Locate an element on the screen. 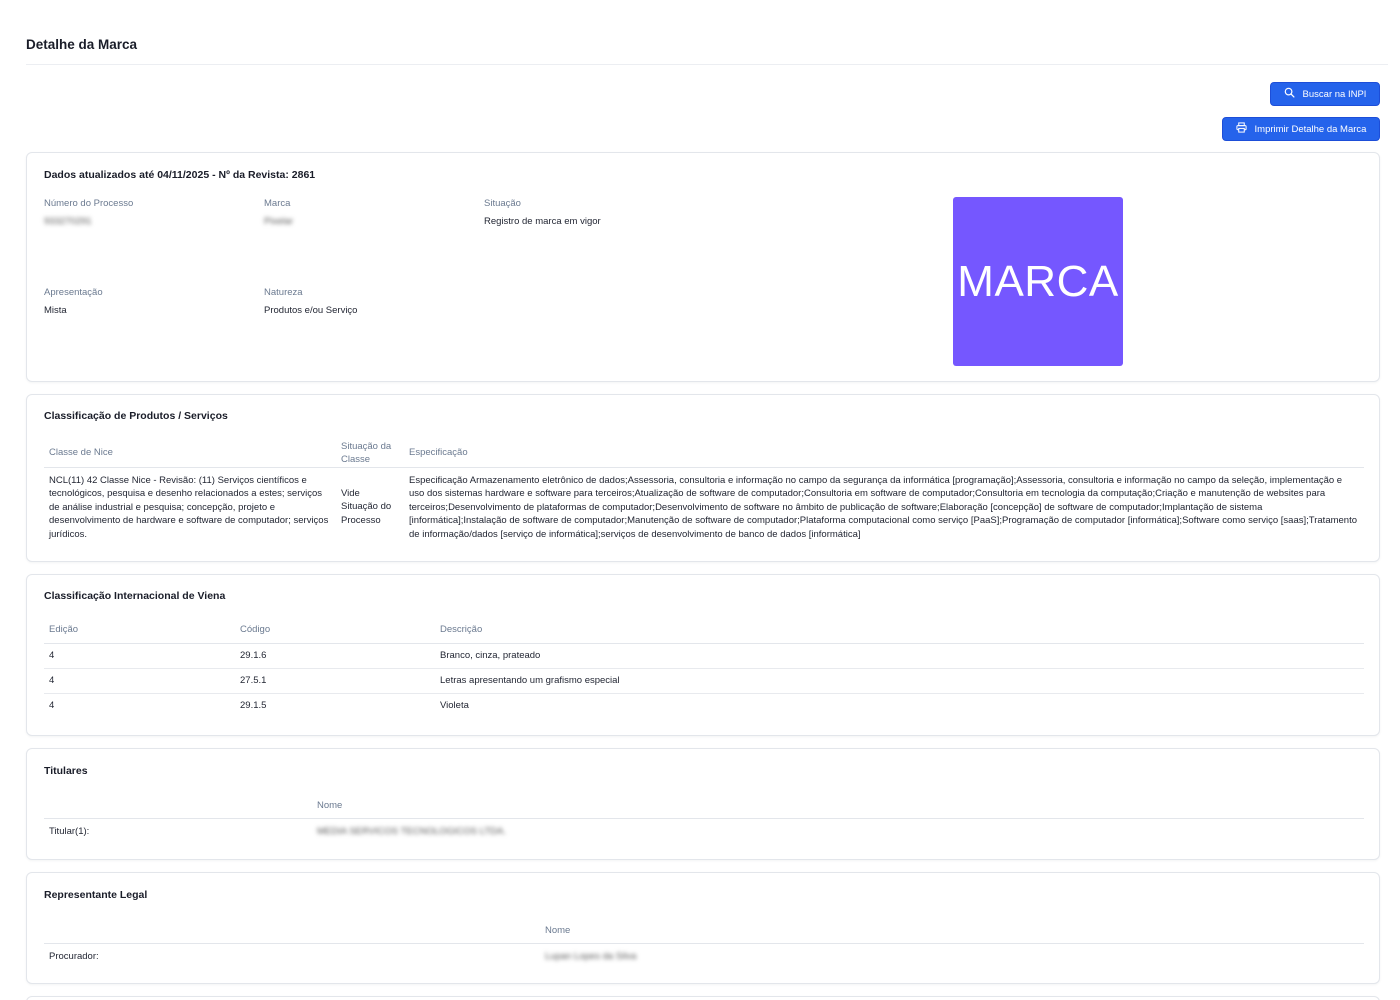  print-brand-detail-button: Imprimir Detalhe da Marca is located at coordinates (1301, 129).